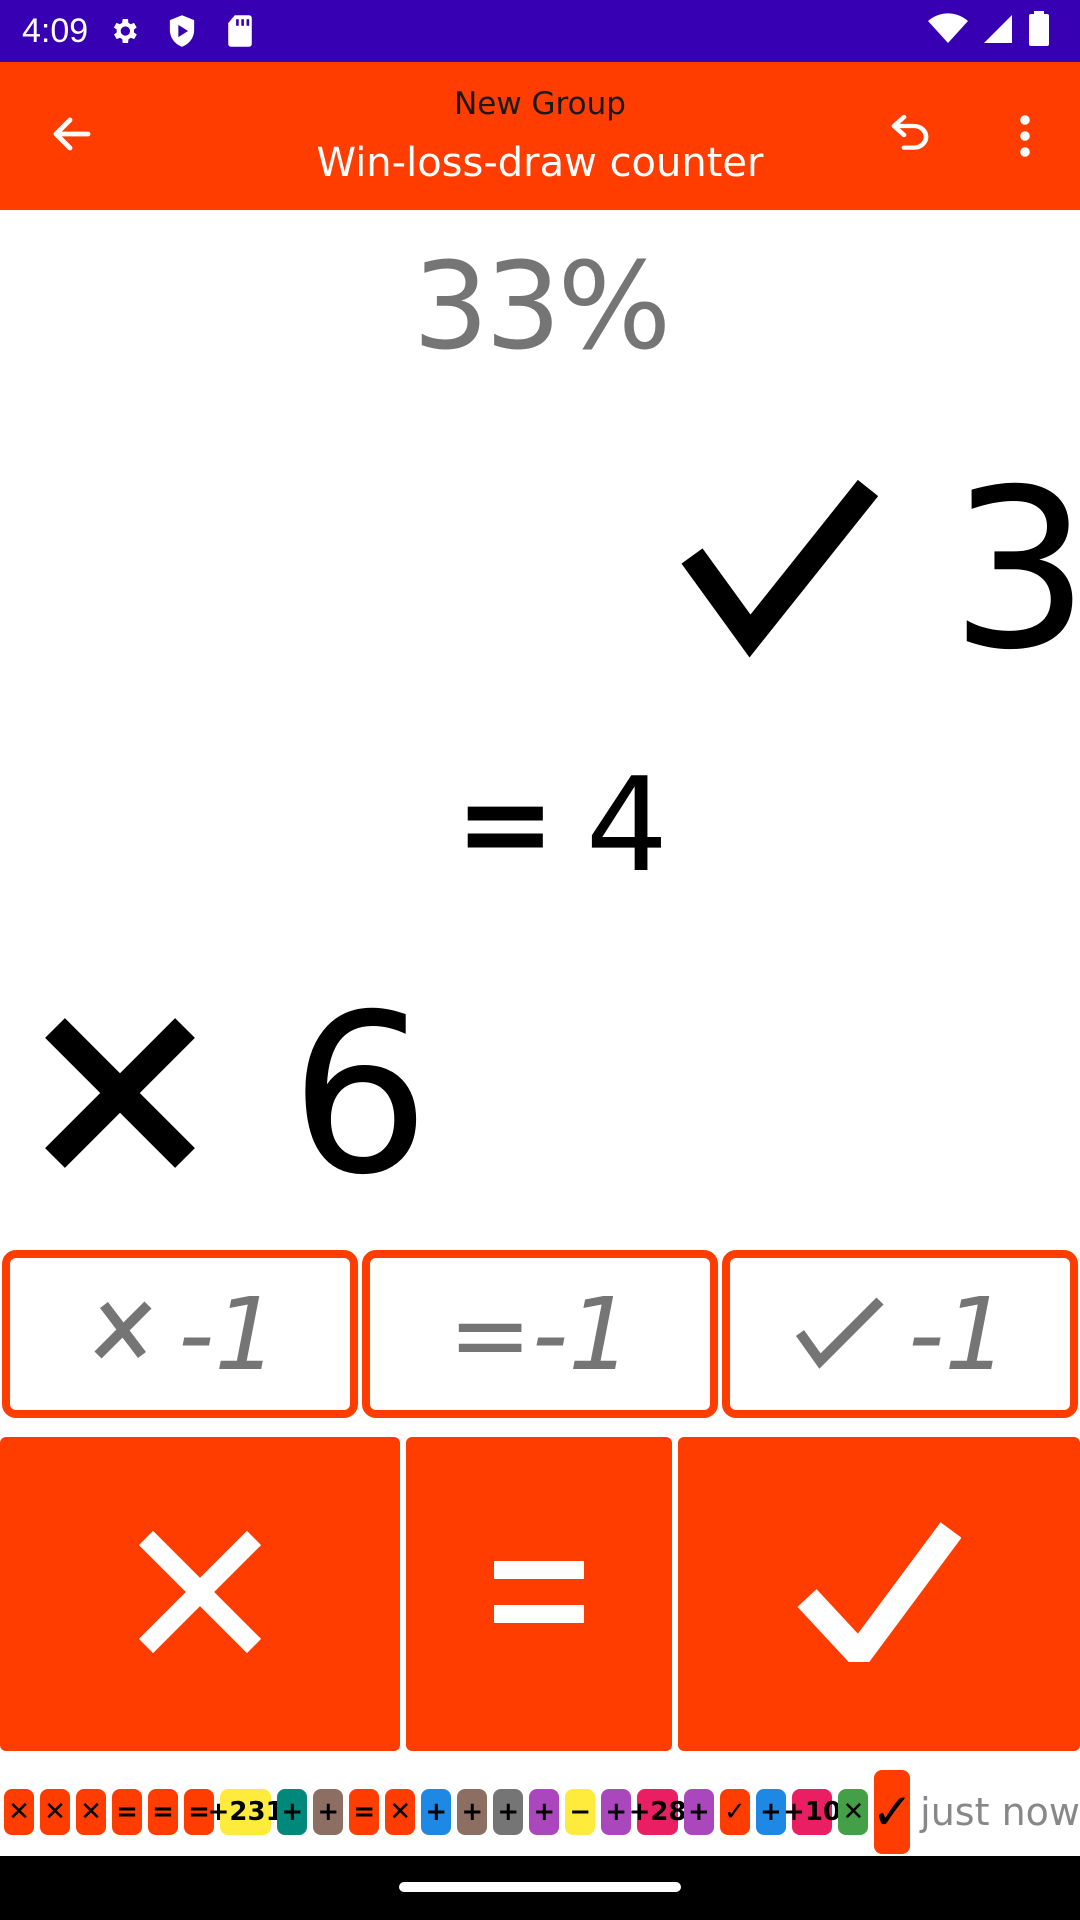 This screenshot has width=1080, height=1920. Describe the element at coordinates (1025, 136) in the screenshot. I see `more-vert-icon` at that location.